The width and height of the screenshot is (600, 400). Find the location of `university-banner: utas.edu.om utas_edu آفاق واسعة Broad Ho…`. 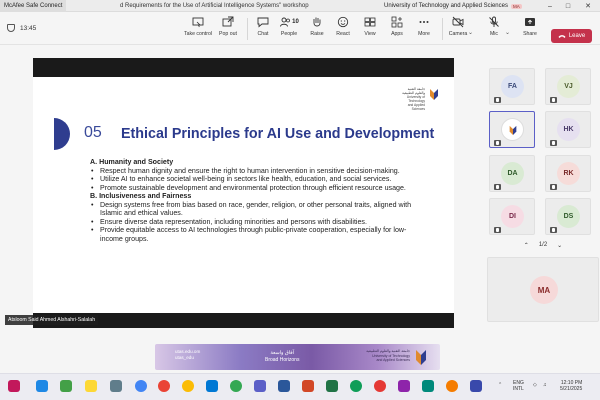

university-banner: utas.edu.om utas_edu آفاق واسعة Broad Ho… is located at coordinates (297, 357).